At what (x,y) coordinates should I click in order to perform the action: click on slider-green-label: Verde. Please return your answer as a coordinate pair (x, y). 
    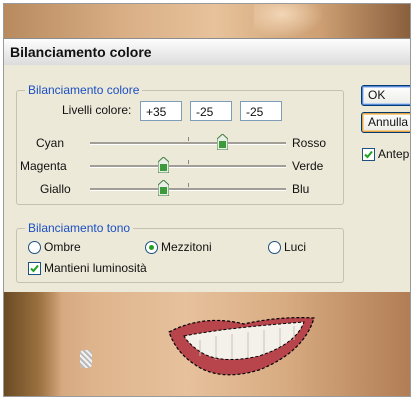
    Looking at the image, I should click on (308, 166).